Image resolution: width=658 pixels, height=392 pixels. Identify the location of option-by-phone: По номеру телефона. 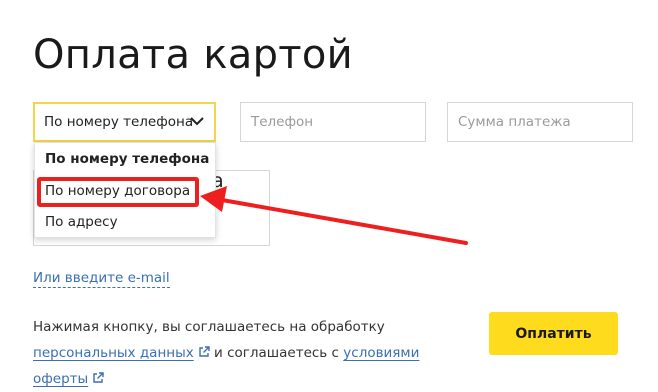
(127, 159).